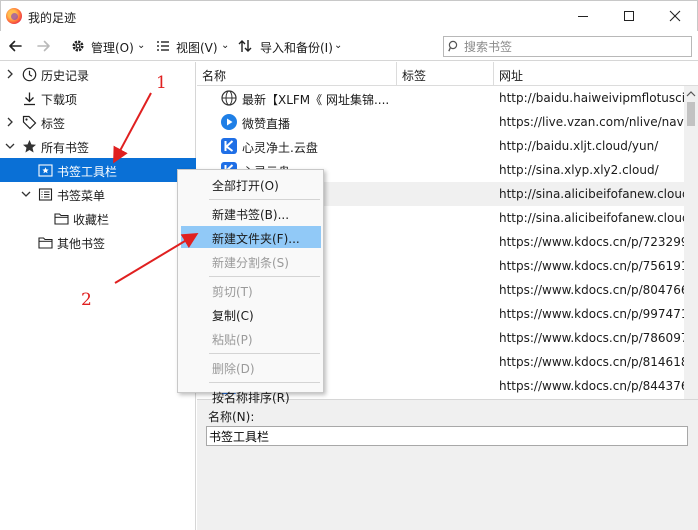 This screenshot has width=698, height=530. I want to click on tree-item-label: 书签工具栏, so click(87, 172).